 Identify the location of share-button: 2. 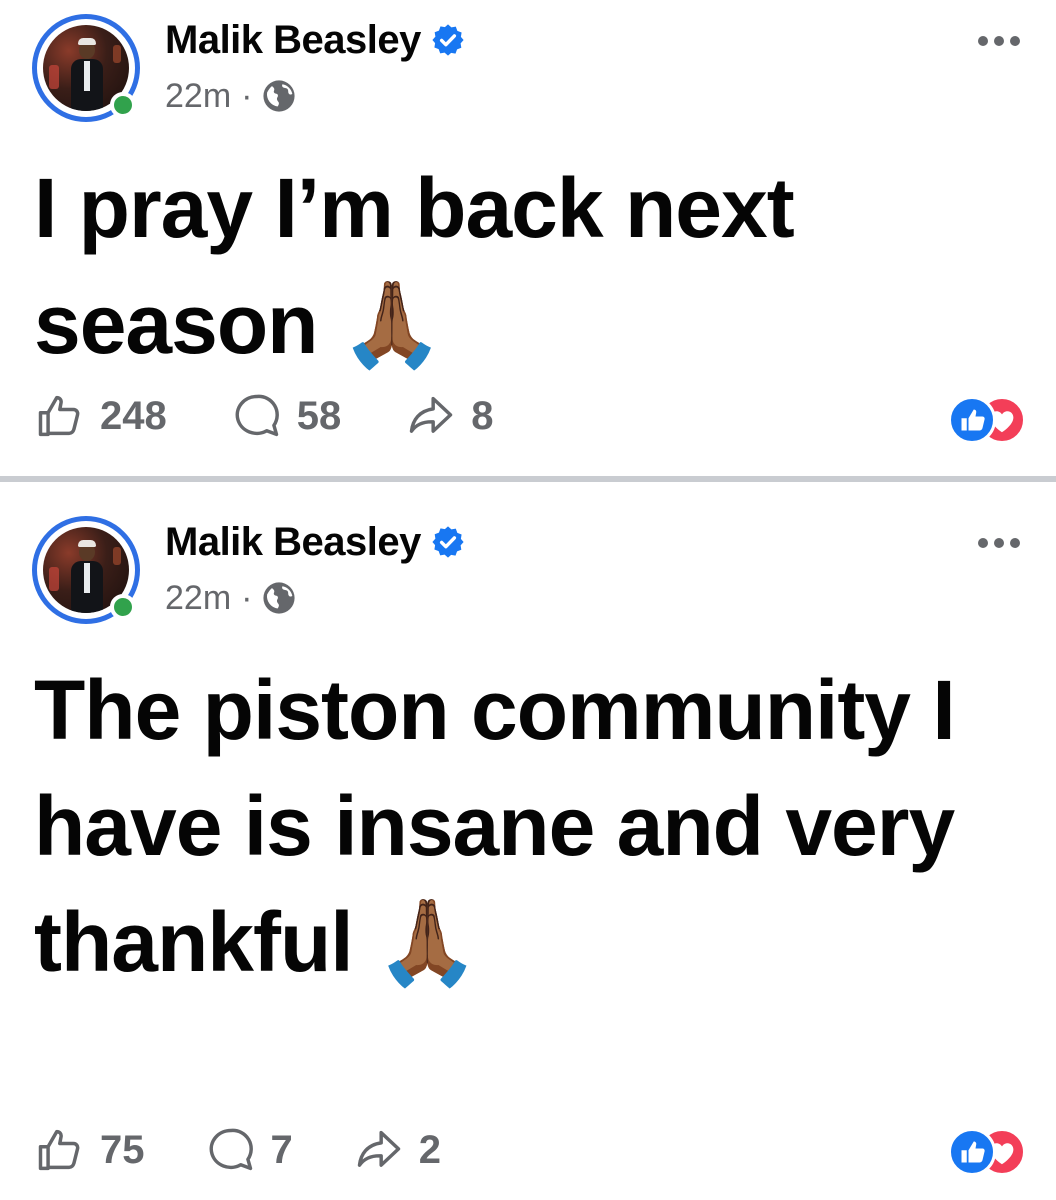
(397, 1150).